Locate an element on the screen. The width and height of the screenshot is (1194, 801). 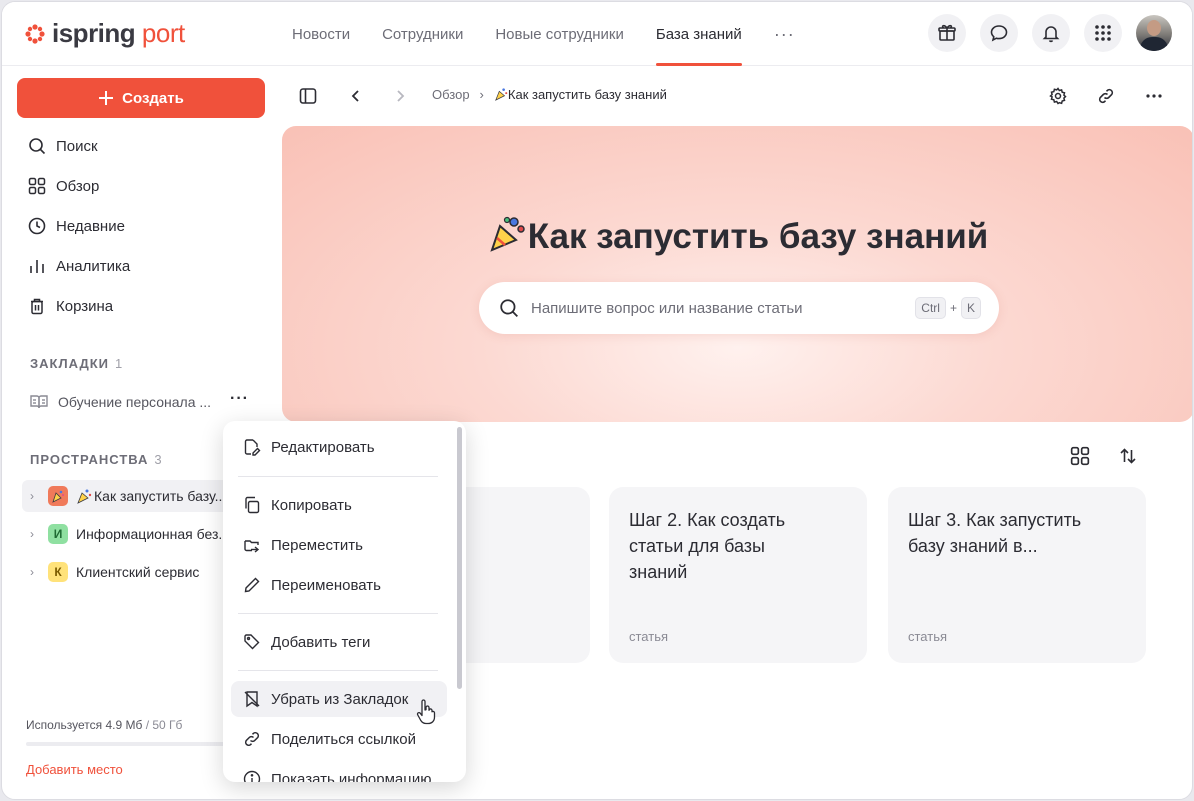
book-open-icon is located at coordinates (39, 402).